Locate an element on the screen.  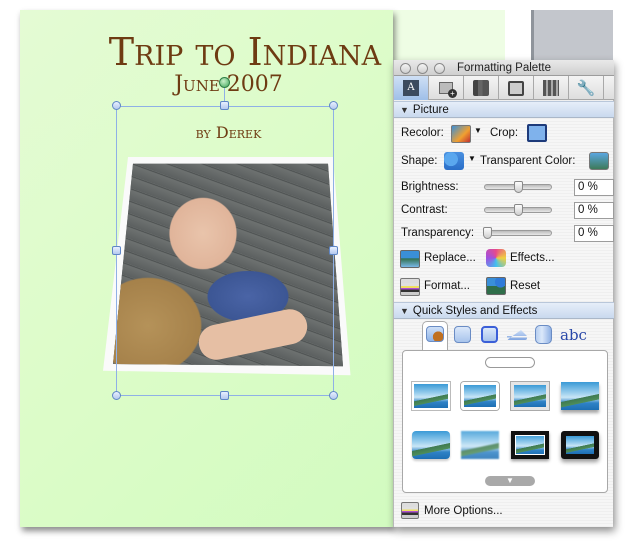
quick-styles-section-header: ▼ Quick Styles and Effects is located at coordinates (504, 310).